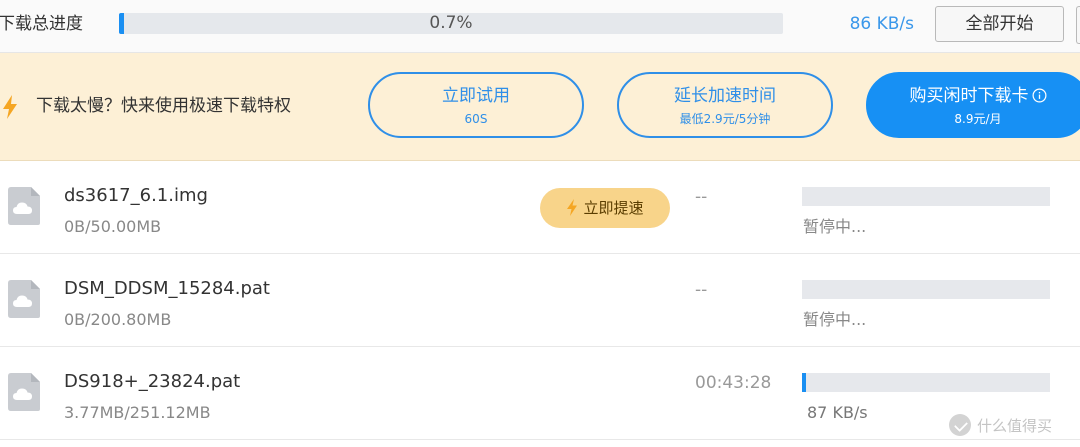 This screenshot has height=447, width=1080. What do you see at coordinates (1078, 25) in the screenshot?
I see `more-button` at bounding box center [1078, 25].